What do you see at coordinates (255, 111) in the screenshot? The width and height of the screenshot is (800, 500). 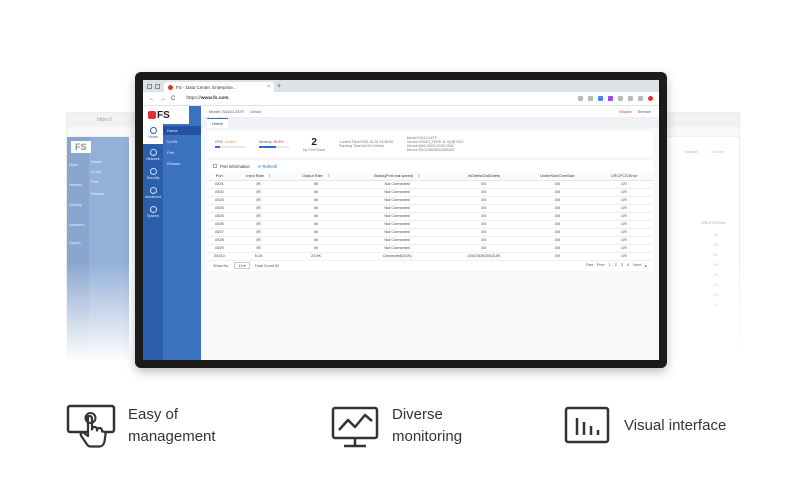 I see `detail-link: Detail` at bounding box center [255, 111].